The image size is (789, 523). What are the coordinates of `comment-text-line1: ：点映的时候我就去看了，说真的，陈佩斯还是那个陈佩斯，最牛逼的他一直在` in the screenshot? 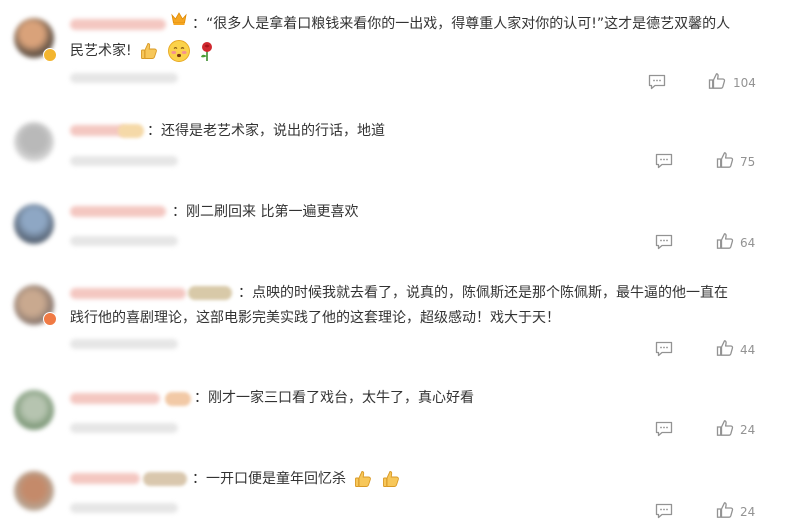 It's located at (483, 293).